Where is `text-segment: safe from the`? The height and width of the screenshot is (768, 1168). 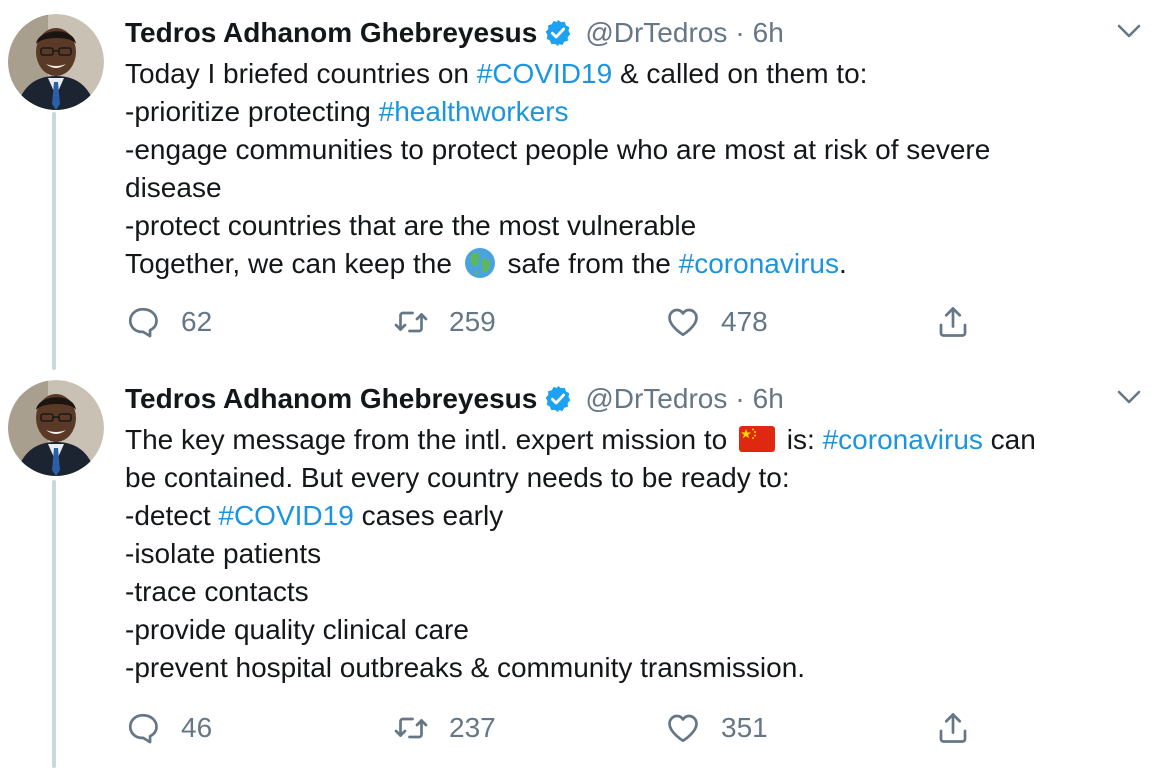
text-segment: safe from the is located at coordinates (589, 263).